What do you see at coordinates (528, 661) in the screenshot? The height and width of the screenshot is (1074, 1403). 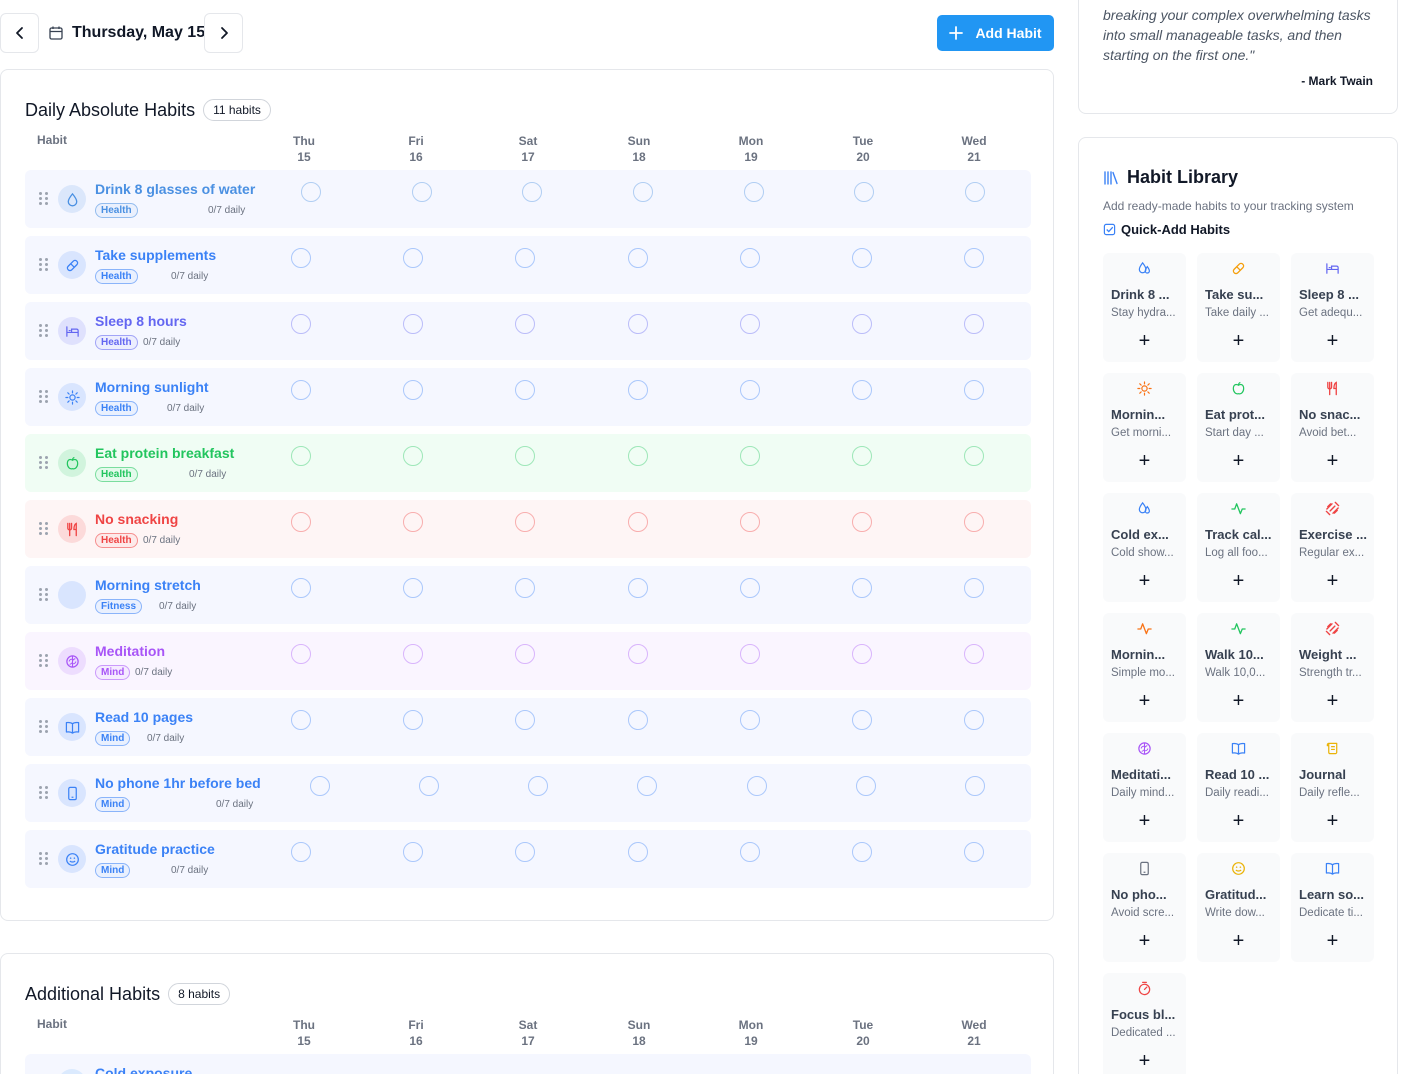 I see `habit-row: Meditation Mind 0/7 daily` at bounding box center [528, 661].